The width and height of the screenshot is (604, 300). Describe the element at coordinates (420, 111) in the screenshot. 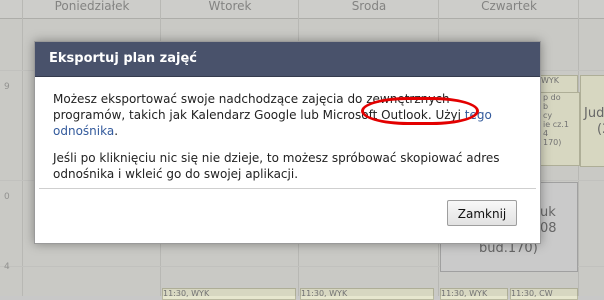

I see `highlight-ellipse` at that location.